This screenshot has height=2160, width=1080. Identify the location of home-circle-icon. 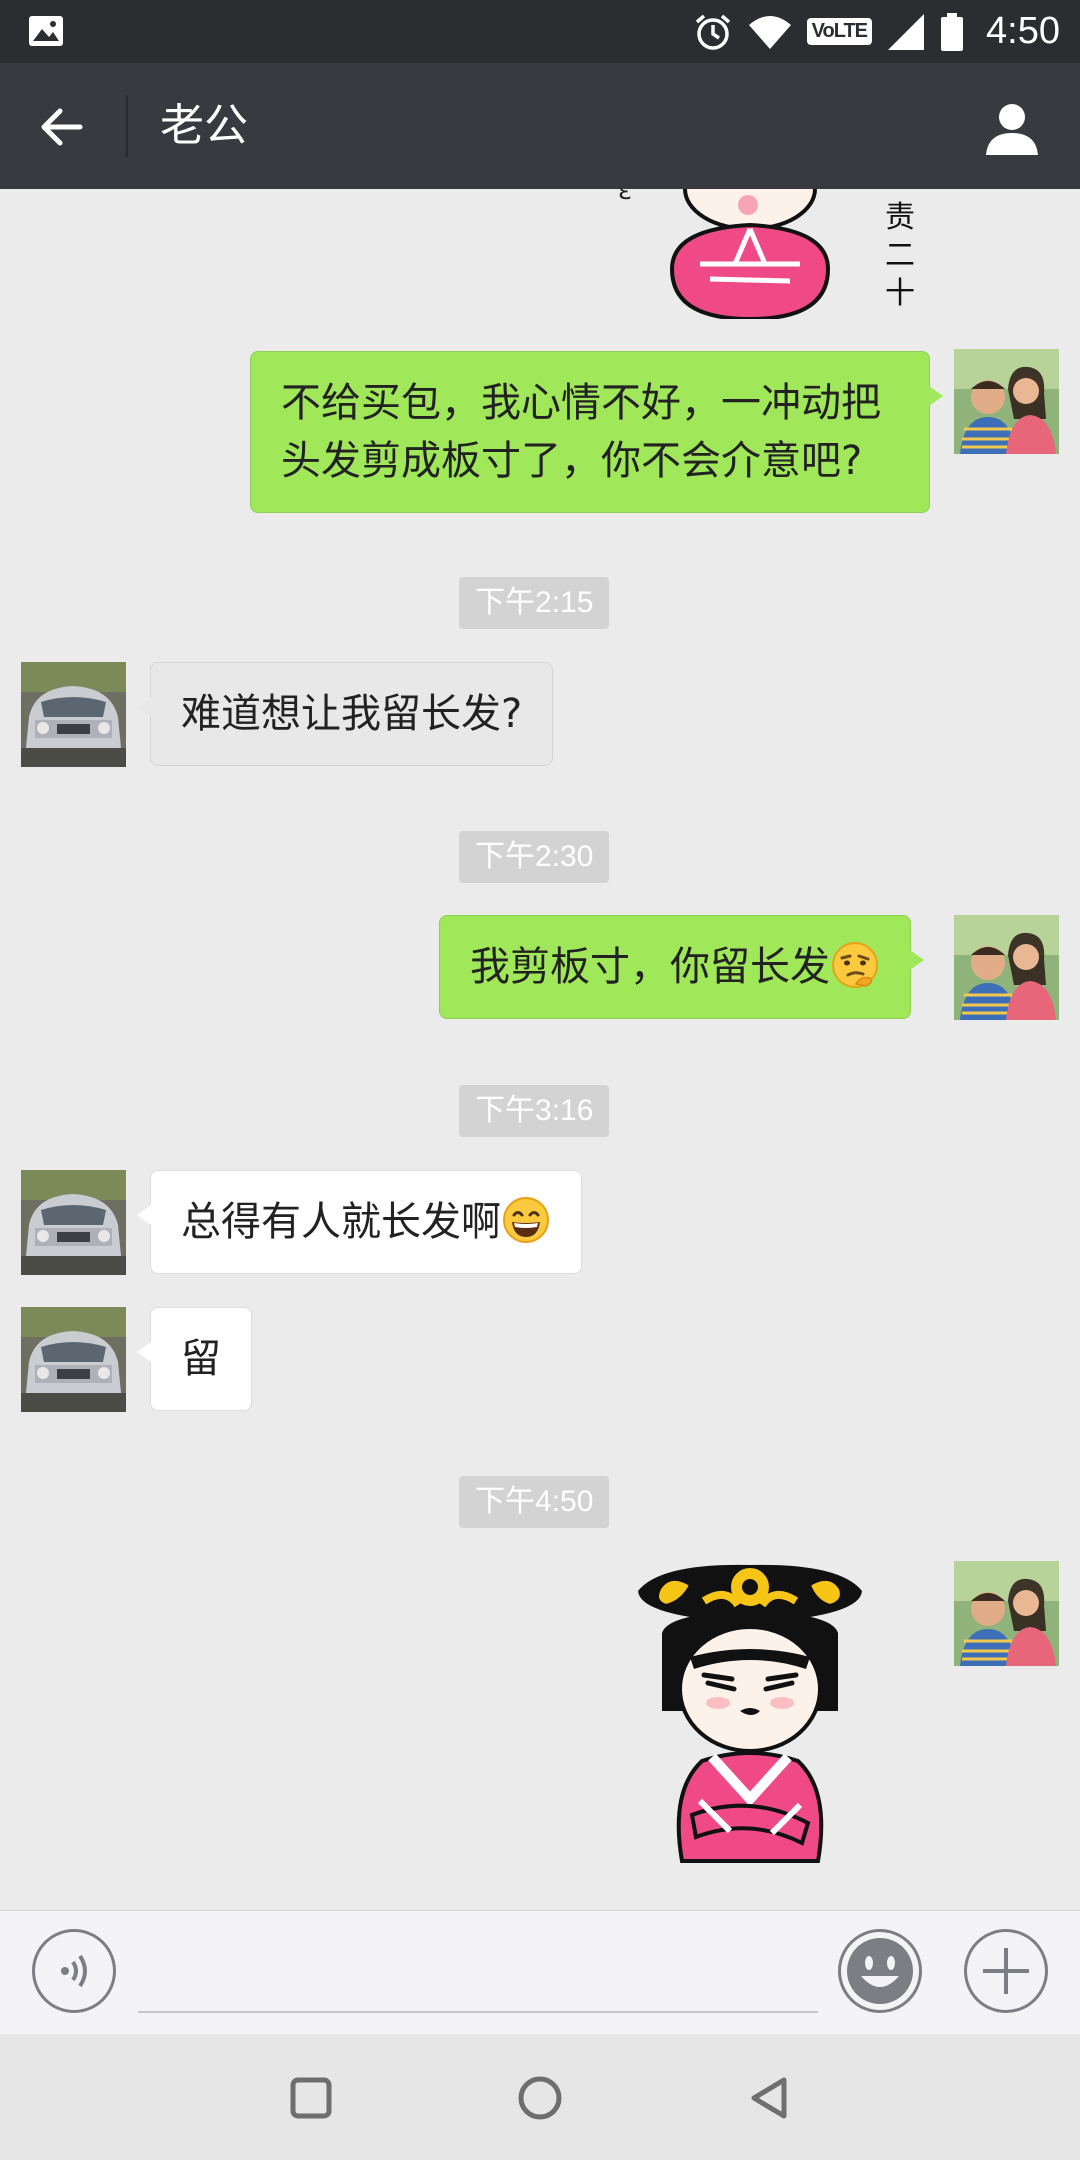
(540, 2098).